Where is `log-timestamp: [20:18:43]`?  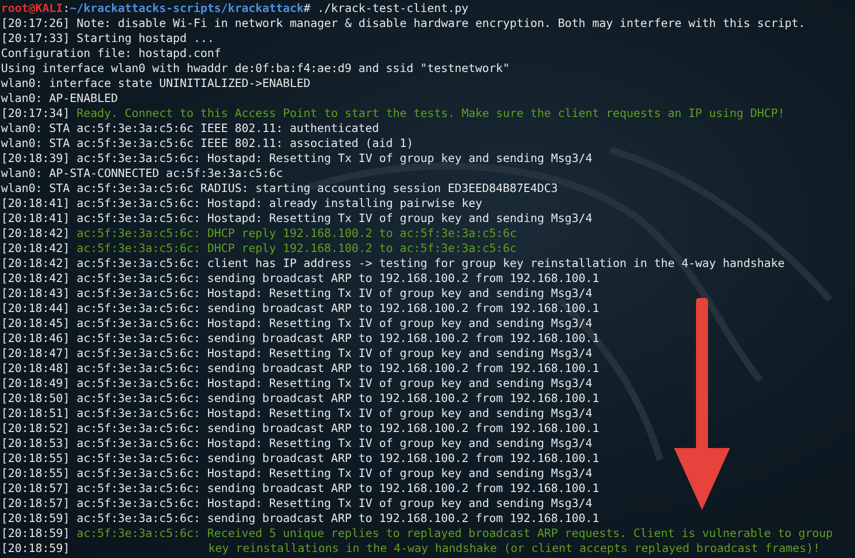 log-timestamp: [20:18:43] is located at coordinates (35, 293).